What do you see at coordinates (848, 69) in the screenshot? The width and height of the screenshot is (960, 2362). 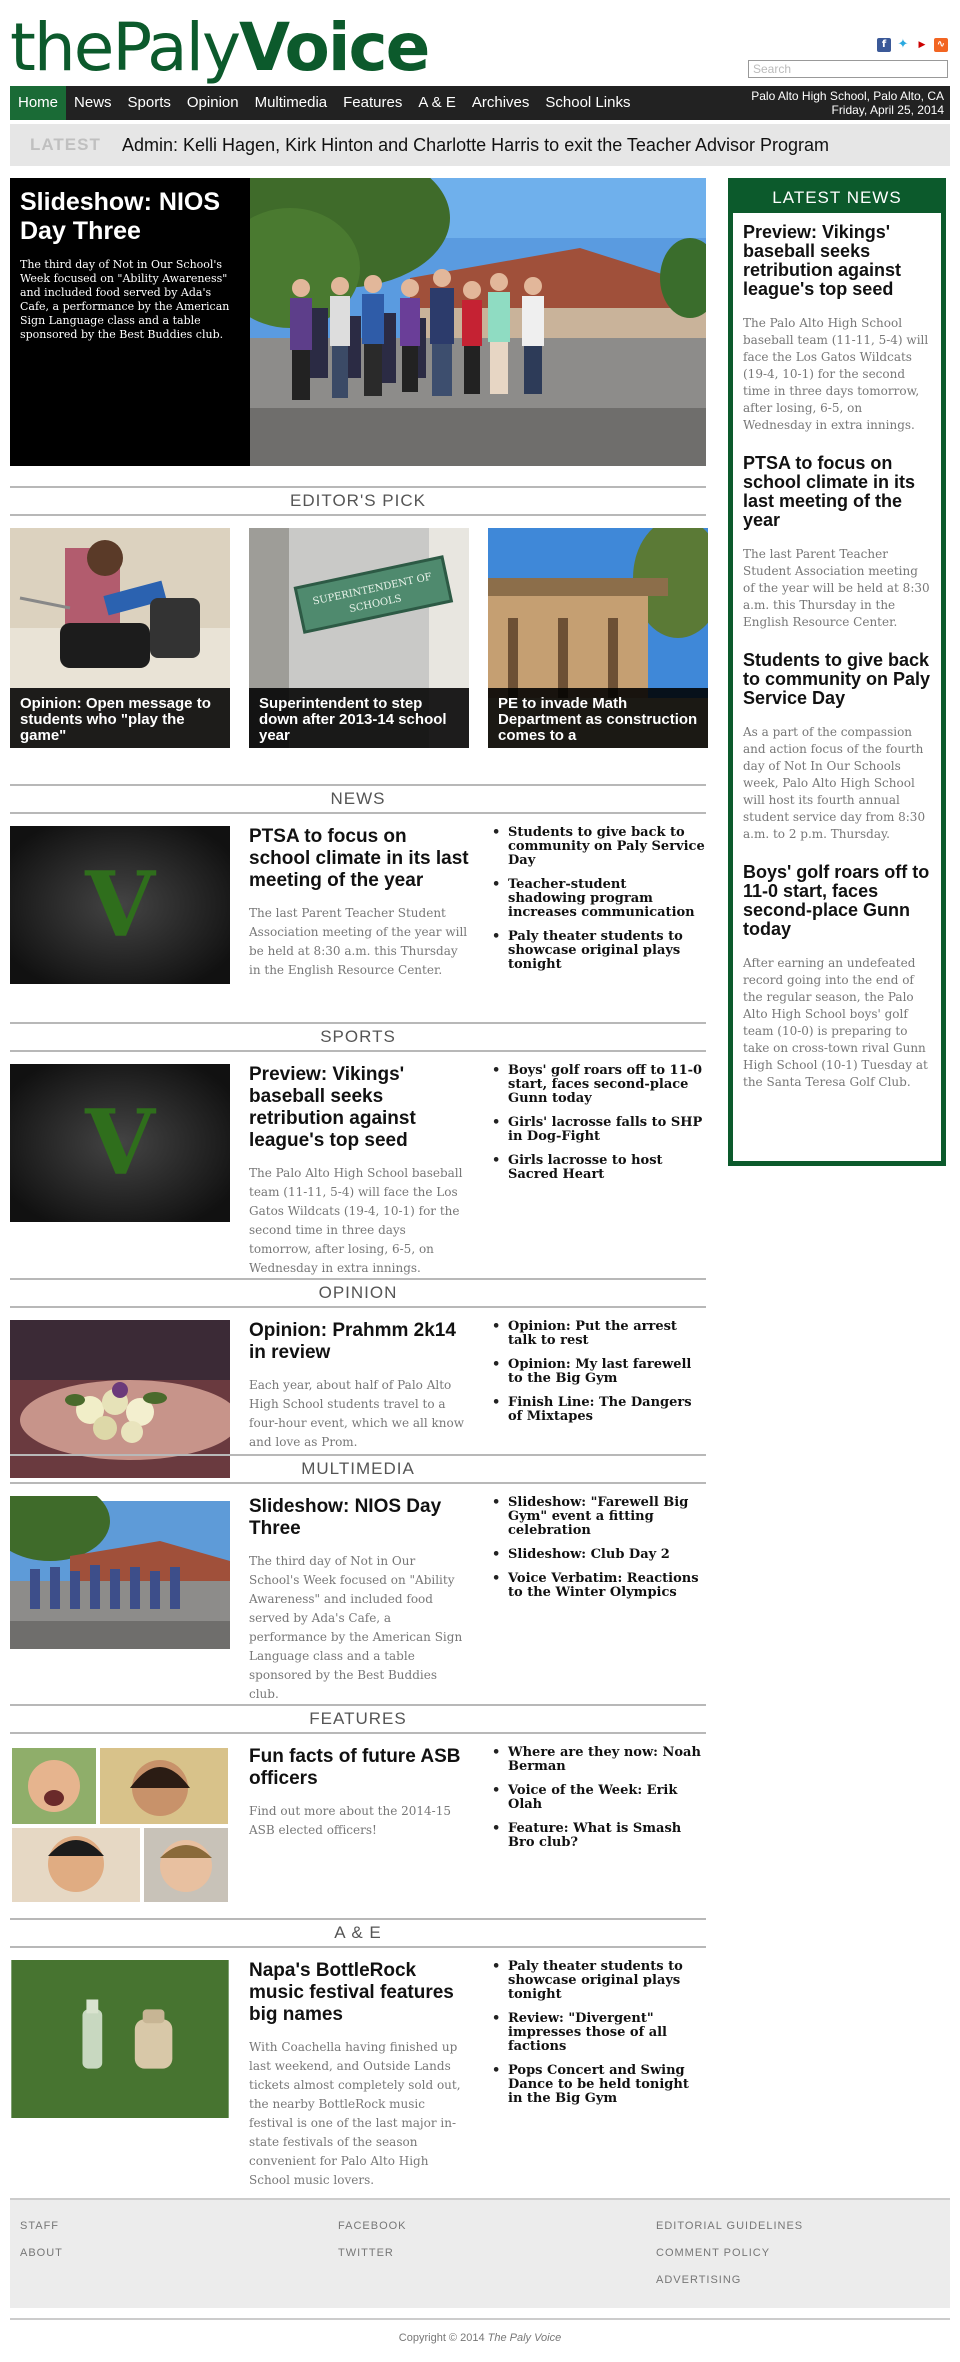 I see `search-input` at bounding box center [848, 69].